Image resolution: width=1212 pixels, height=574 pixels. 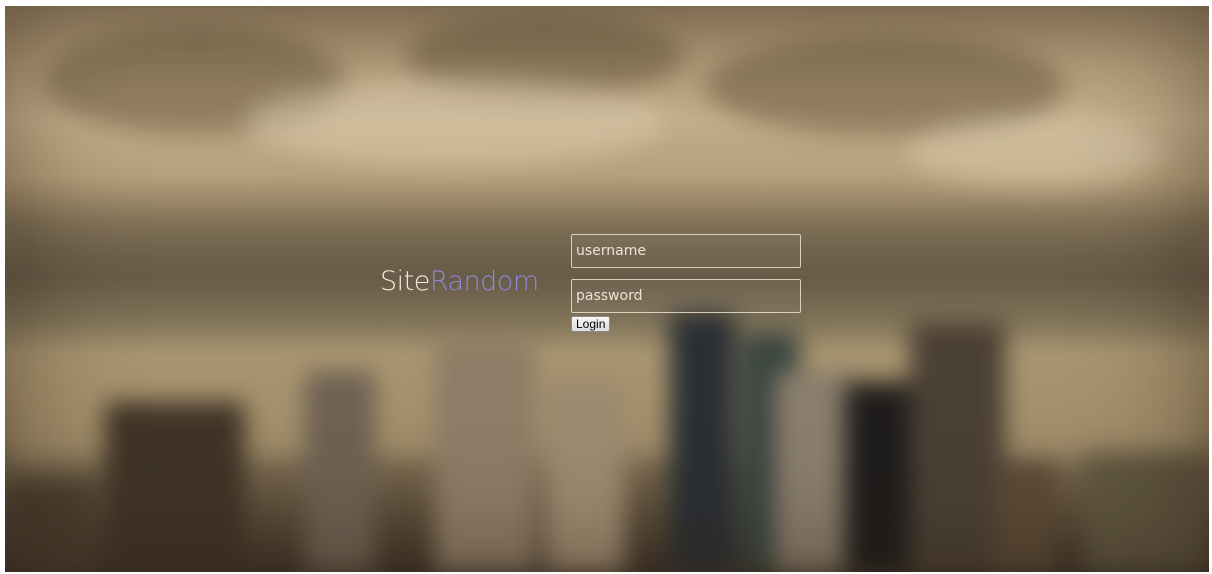 I want to click on login-button: Login, so click(x=591, y=324).